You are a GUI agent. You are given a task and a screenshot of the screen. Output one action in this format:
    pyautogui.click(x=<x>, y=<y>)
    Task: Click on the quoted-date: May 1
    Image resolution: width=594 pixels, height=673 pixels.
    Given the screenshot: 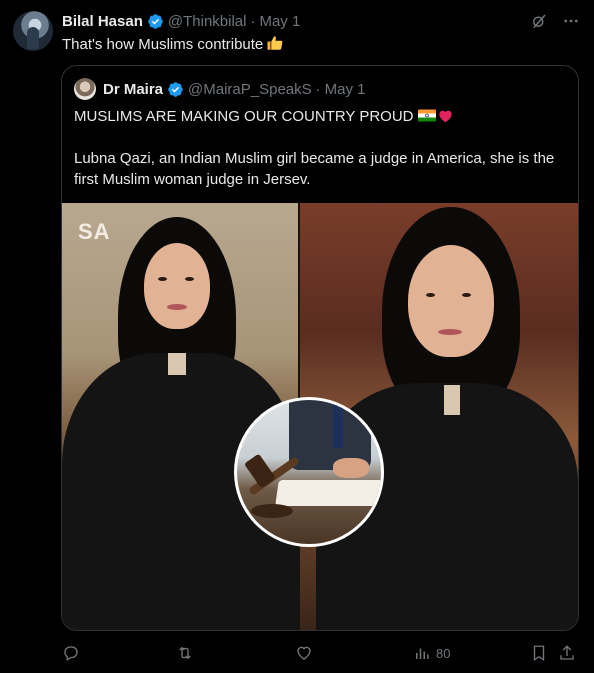 What is the action you would take?
    pyautogui.click(x=345, y=89)
    